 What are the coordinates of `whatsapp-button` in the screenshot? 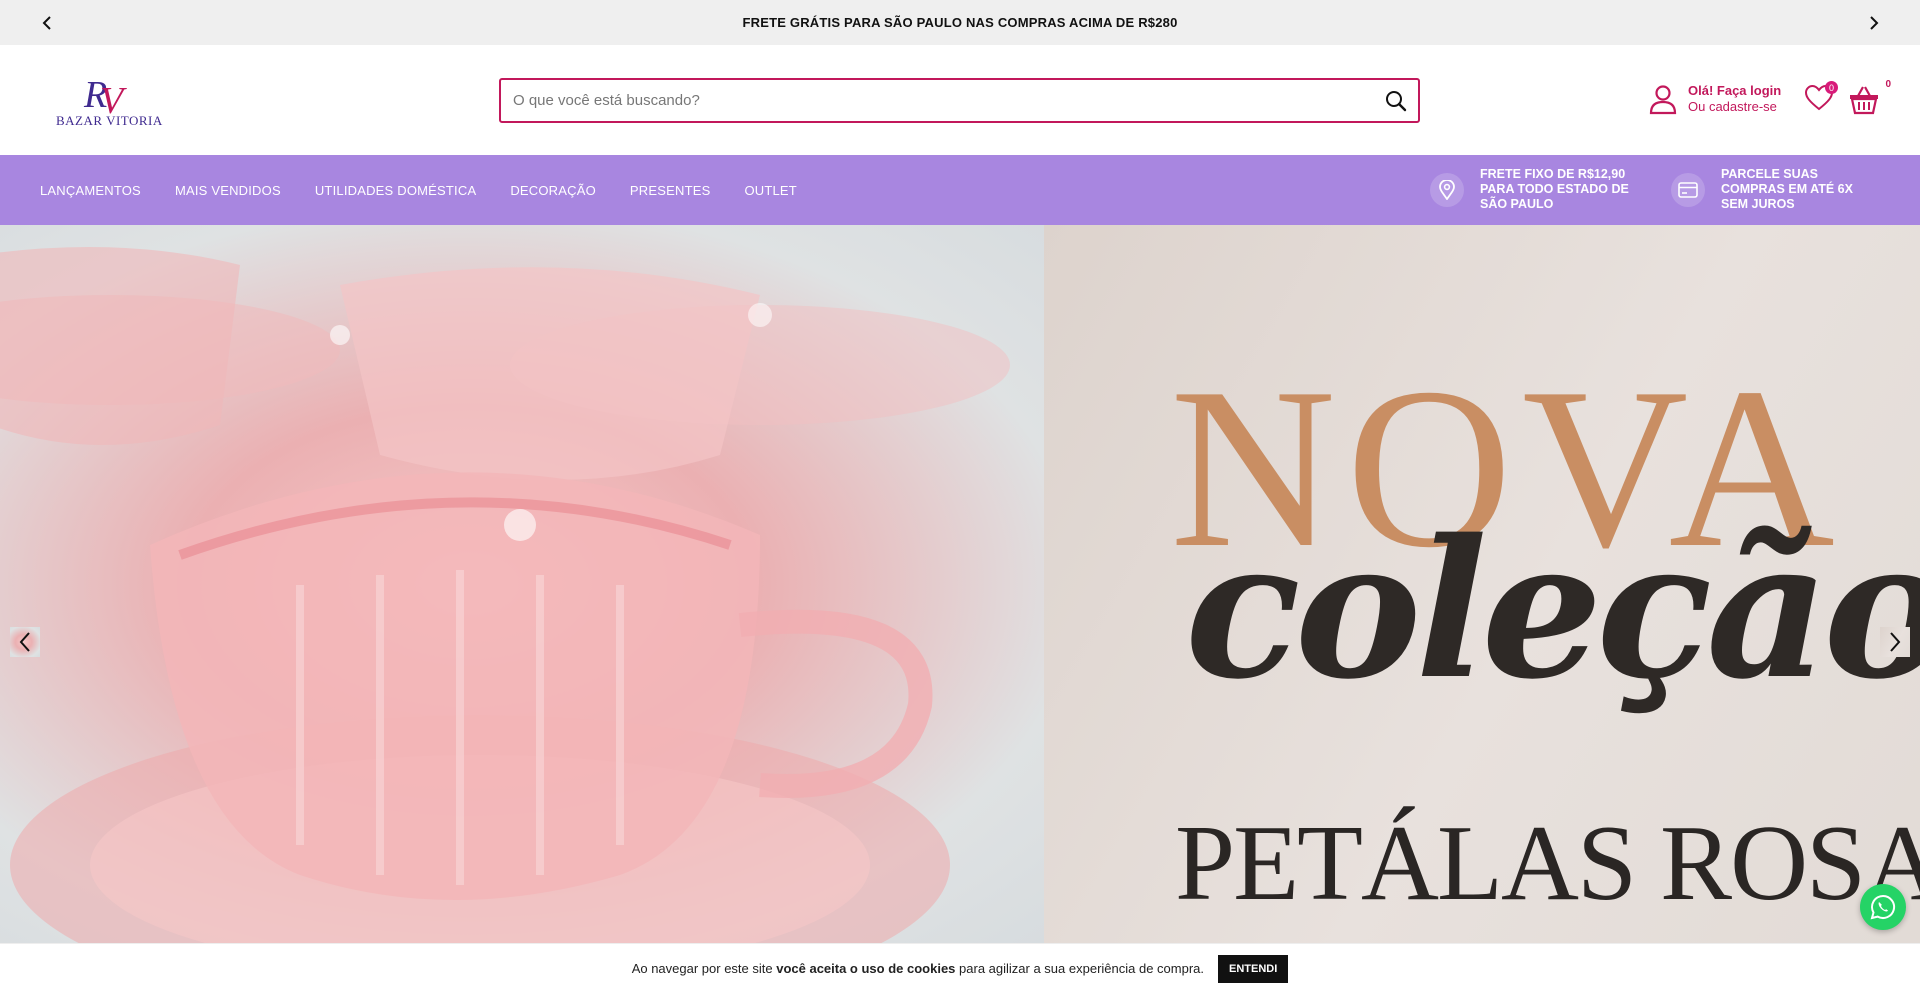 It's located at (1883, 907).